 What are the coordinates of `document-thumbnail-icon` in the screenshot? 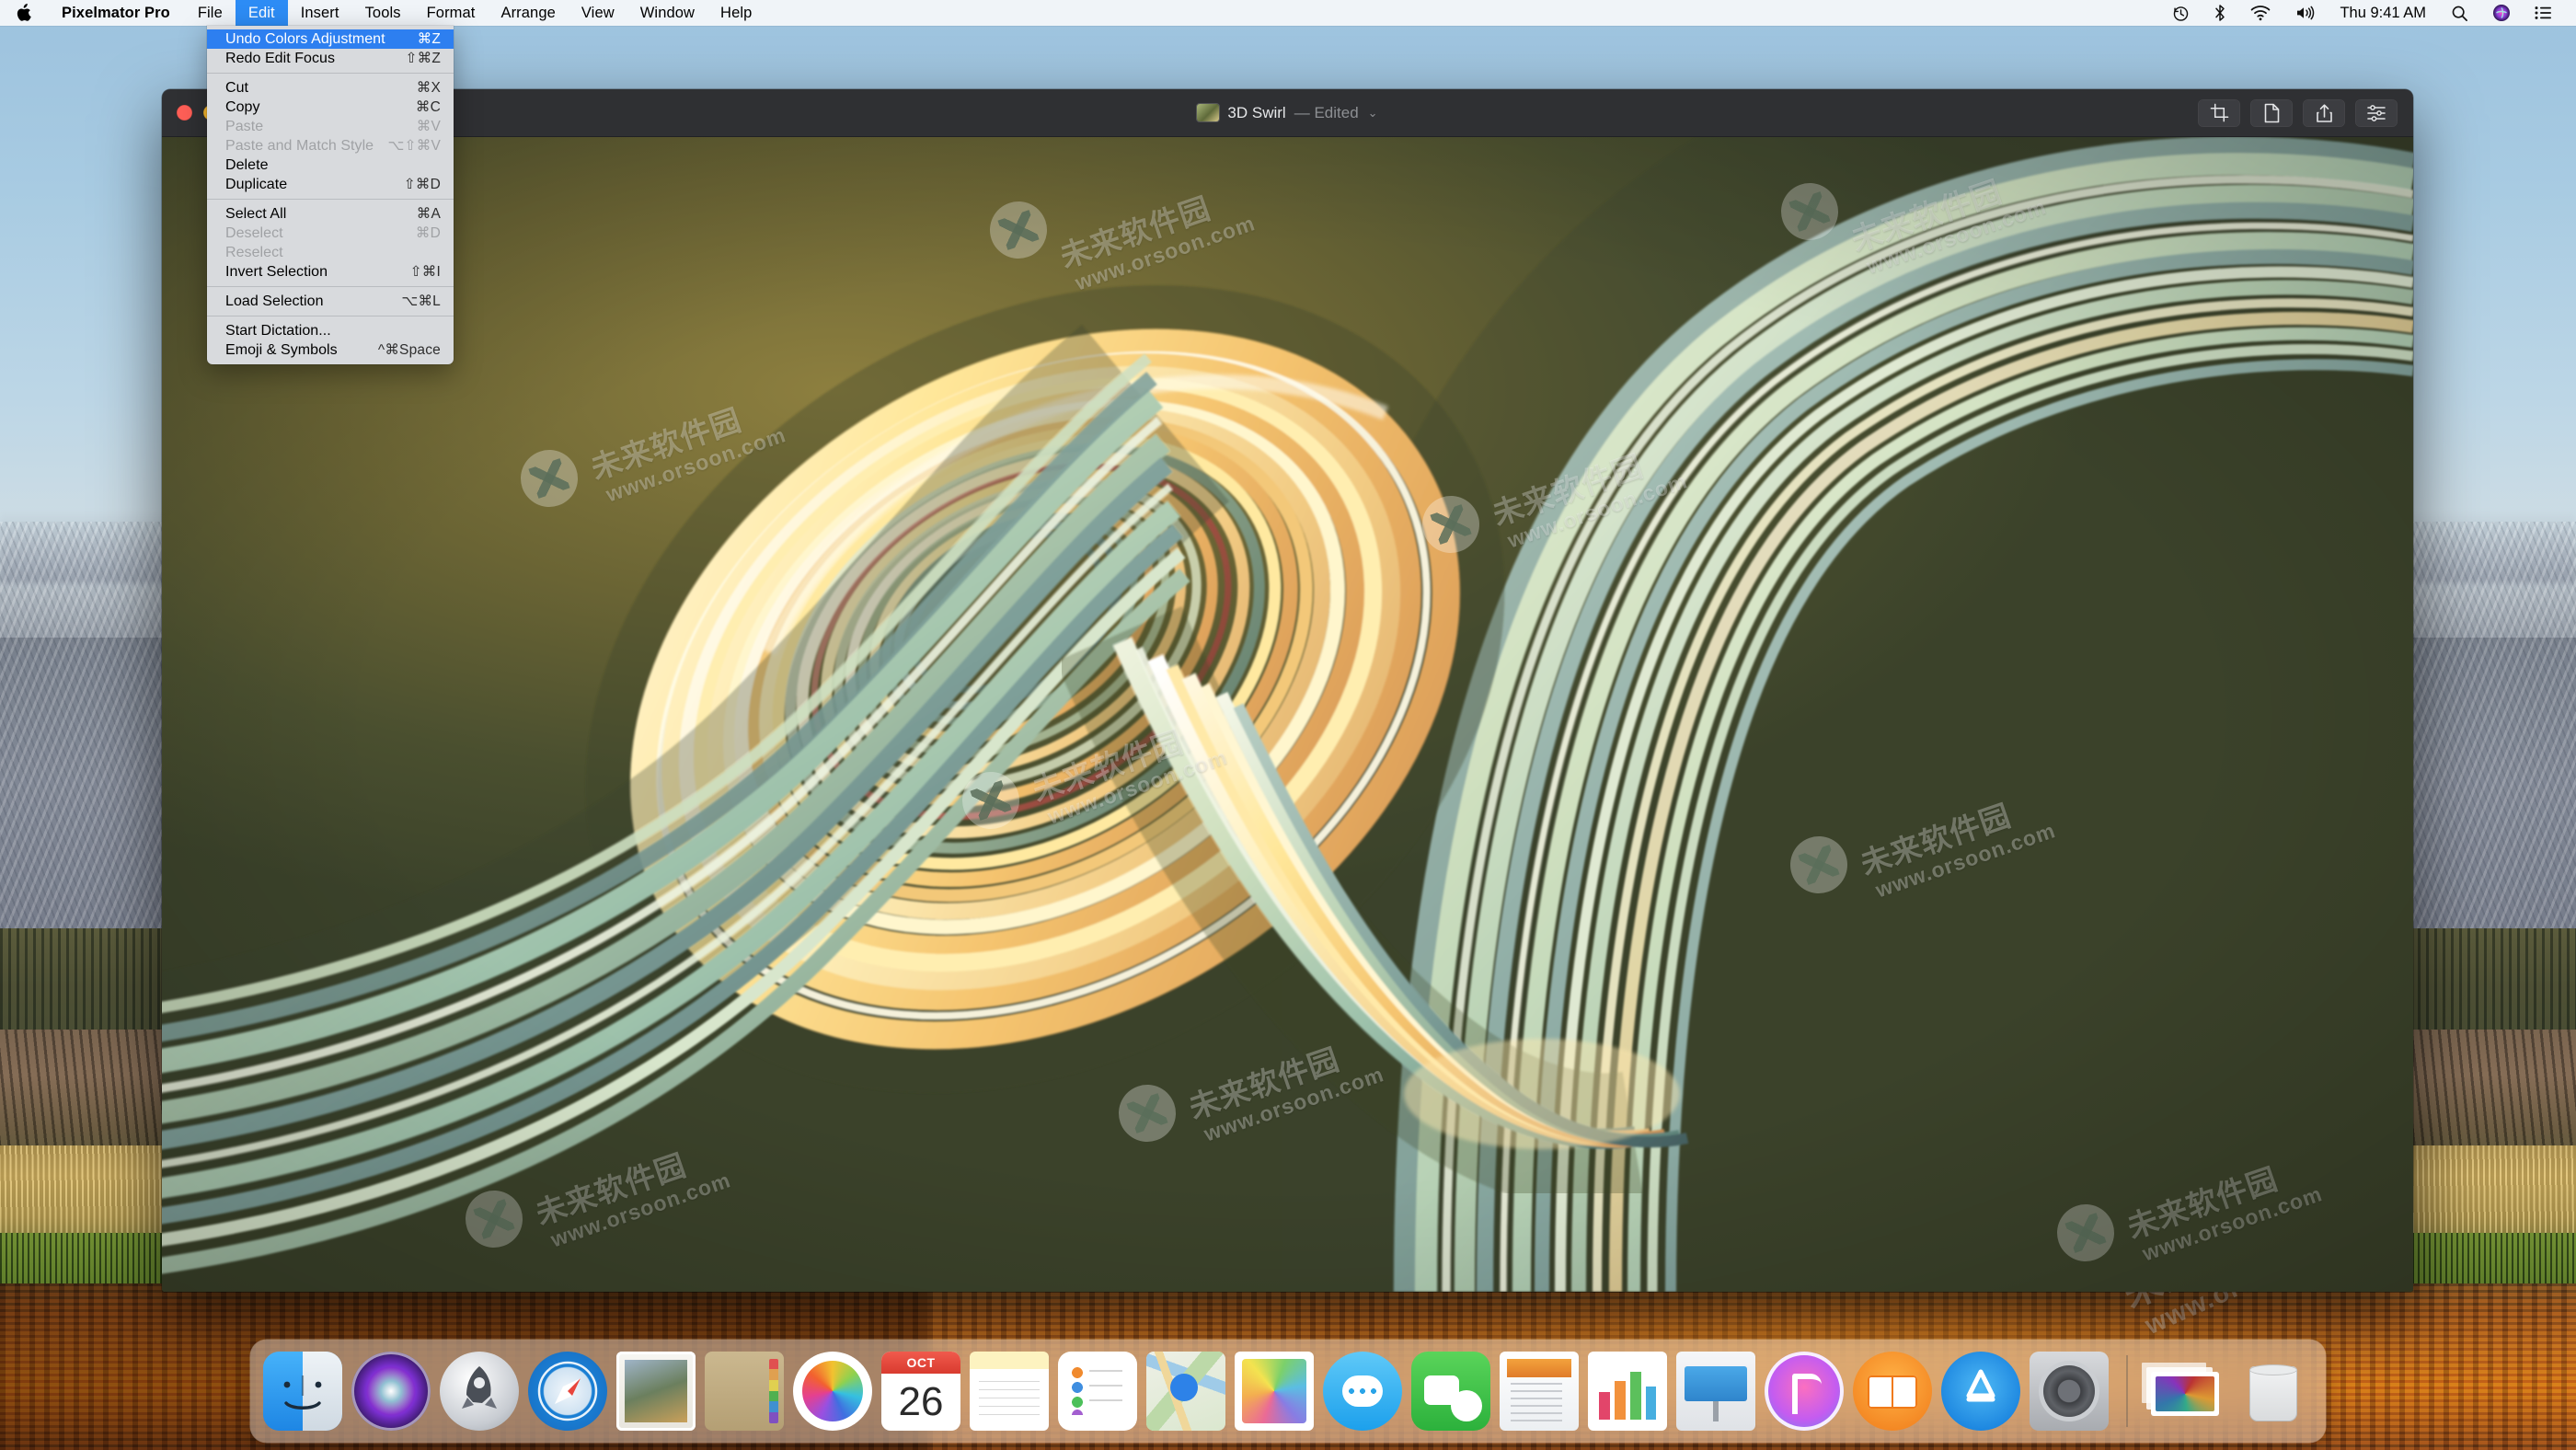 It's located at (1208, 112).